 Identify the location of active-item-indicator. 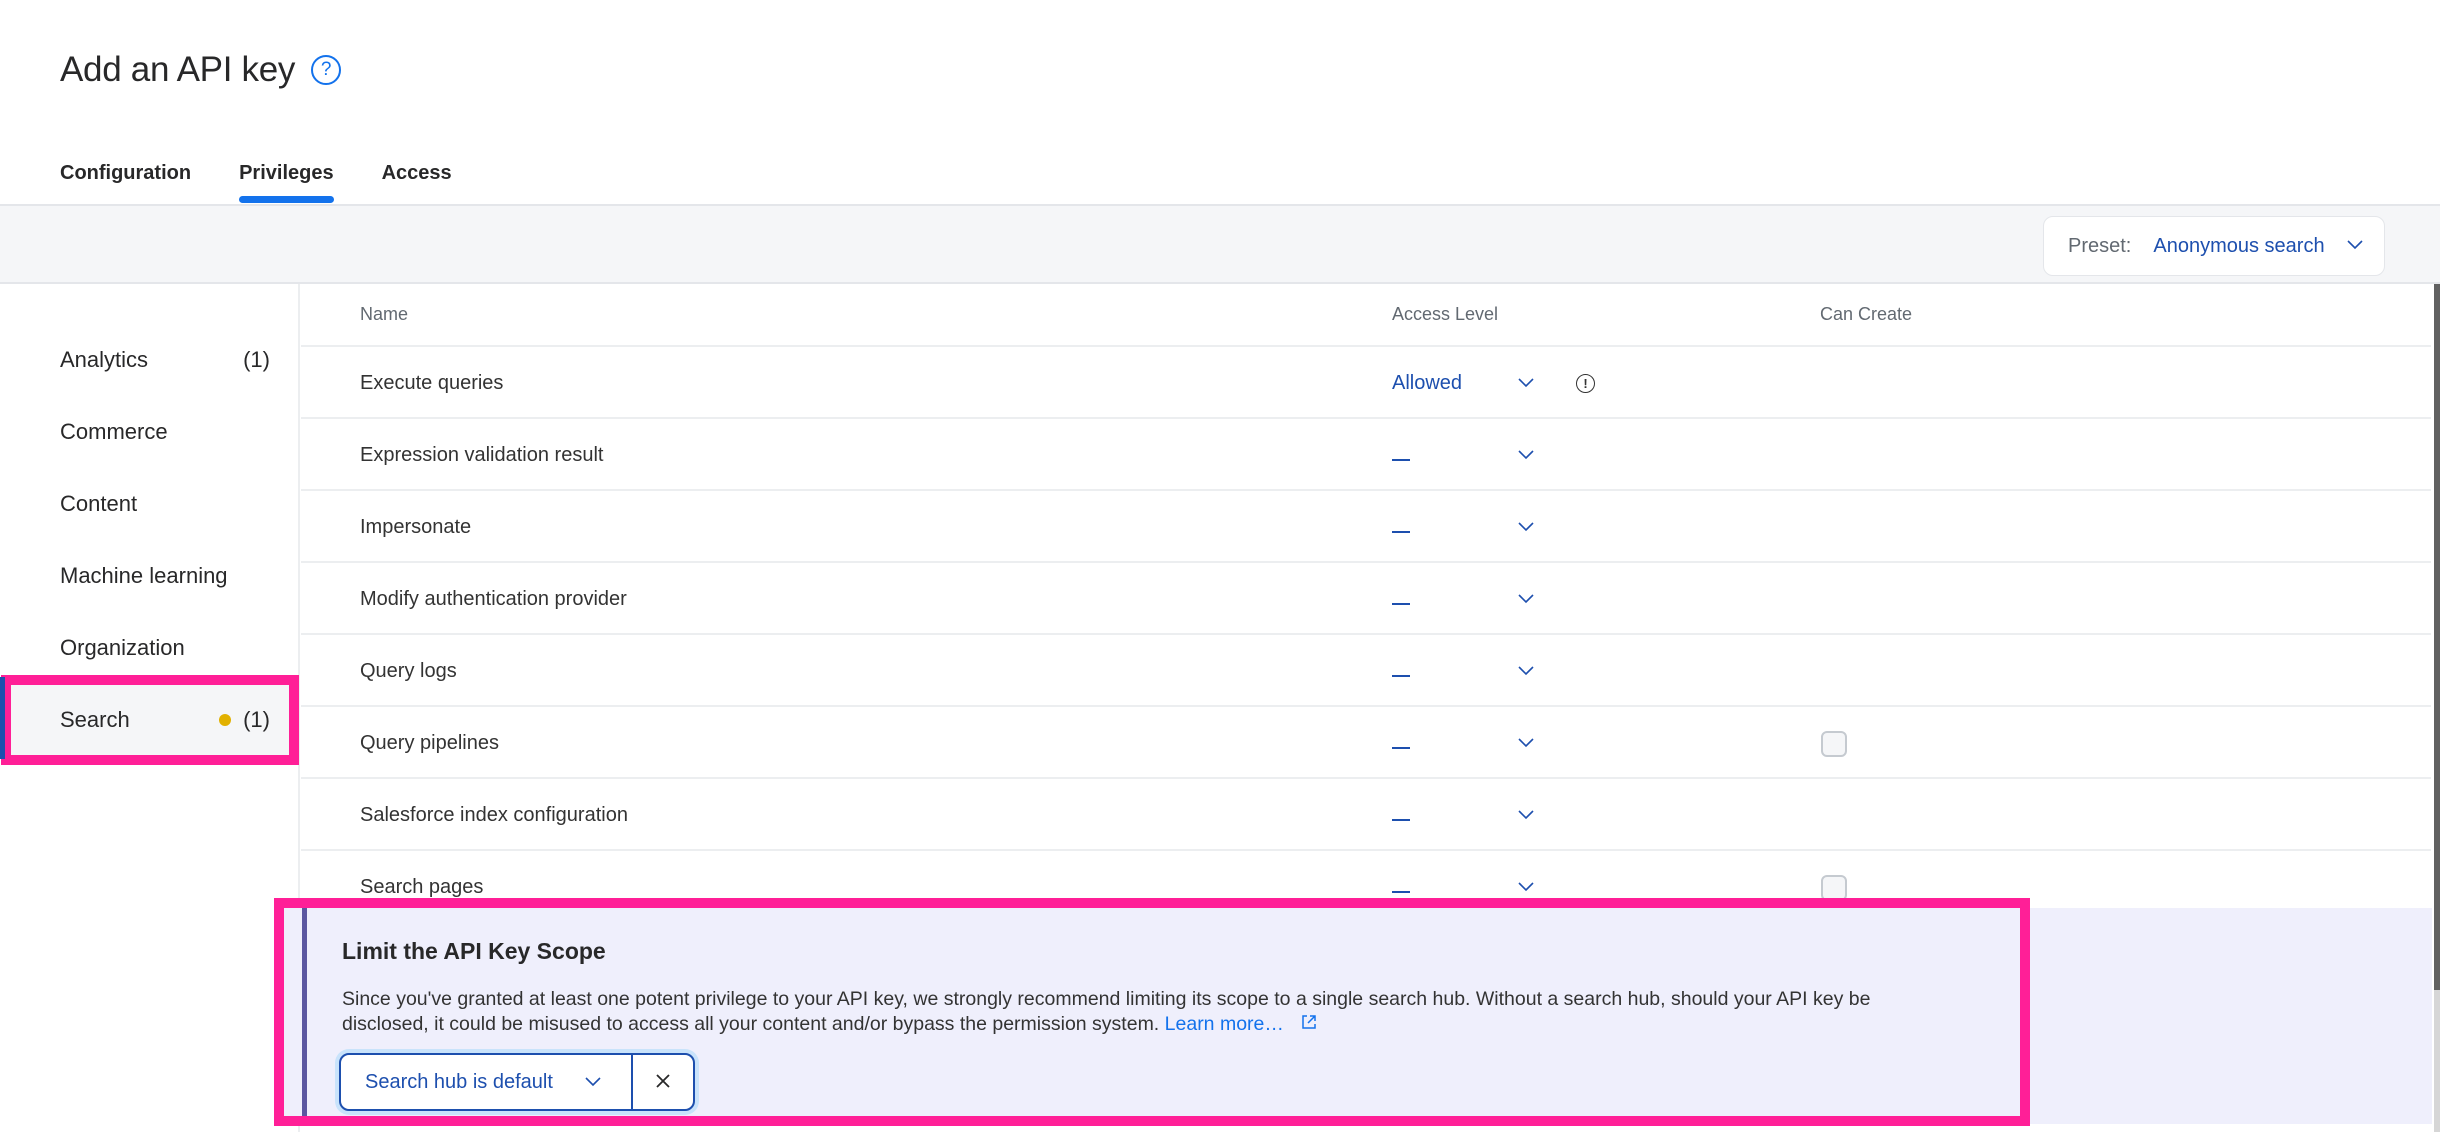
(2, 718).